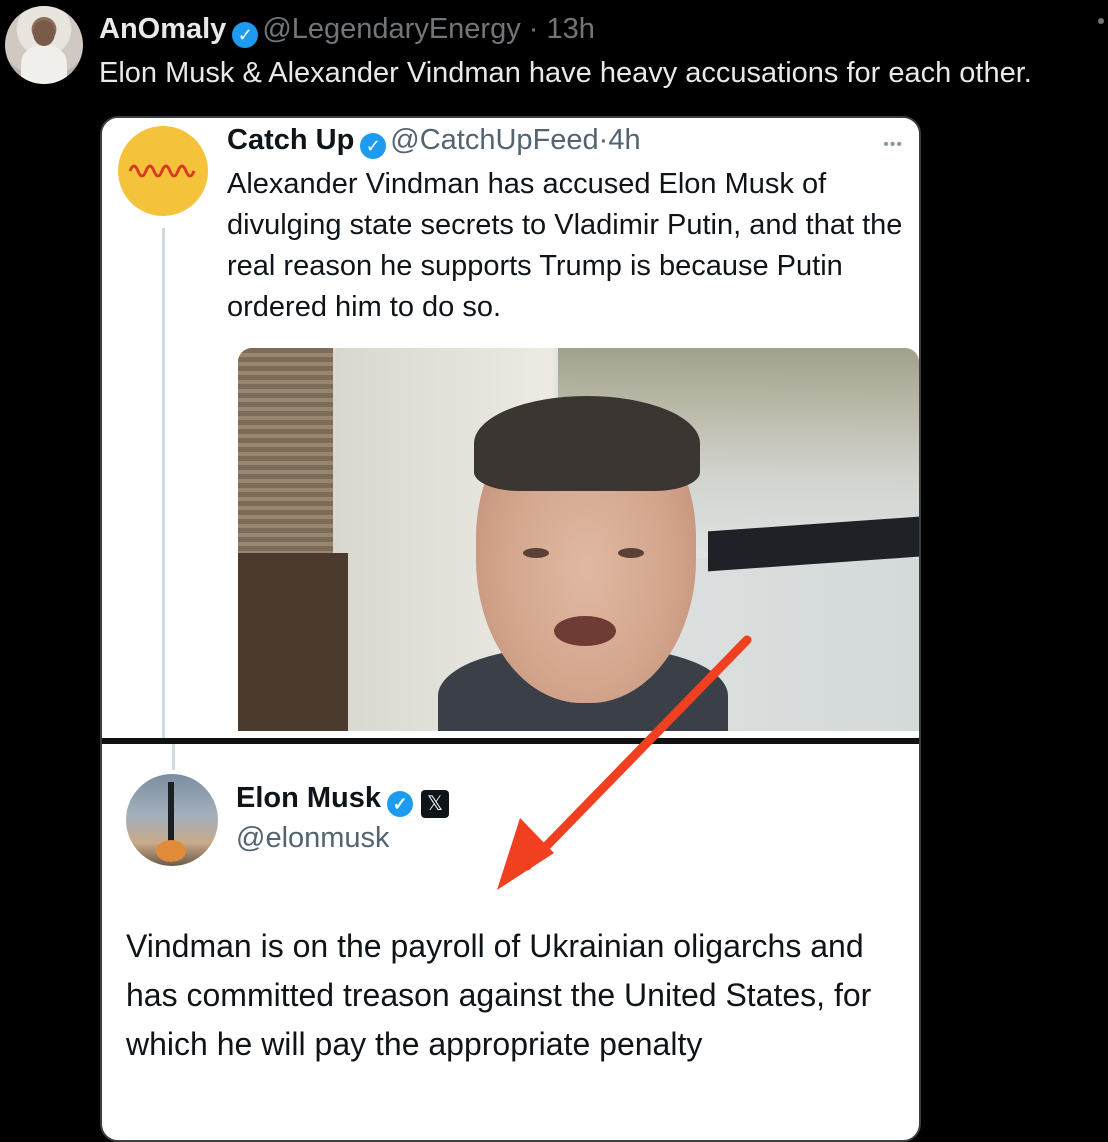 This screenshot has height=1142, width=1108. I want to click on avatar-head, so click(44, 33).